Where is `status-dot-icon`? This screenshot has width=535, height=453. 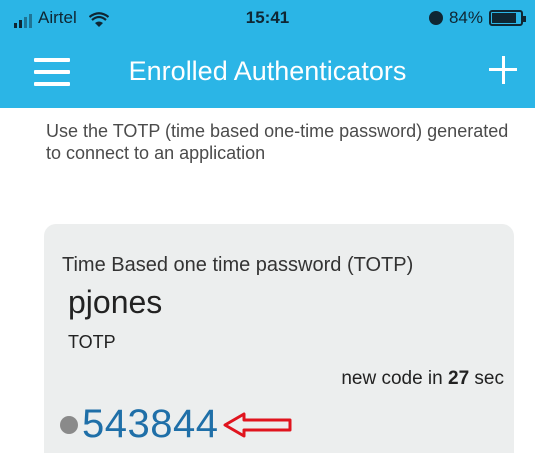
status-dot-icon is located at coordinates (69, 424).